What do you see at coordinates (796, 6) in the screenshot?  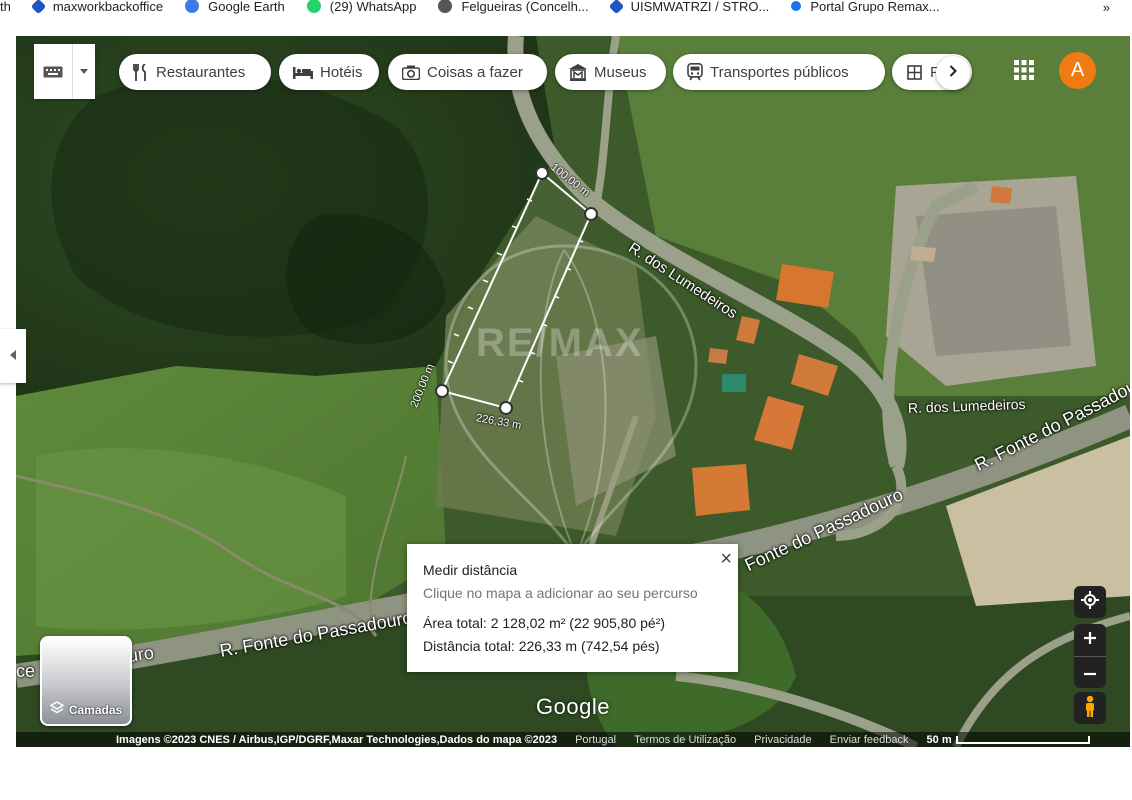 I see `portal-icon` at bounding box center [796, 6].